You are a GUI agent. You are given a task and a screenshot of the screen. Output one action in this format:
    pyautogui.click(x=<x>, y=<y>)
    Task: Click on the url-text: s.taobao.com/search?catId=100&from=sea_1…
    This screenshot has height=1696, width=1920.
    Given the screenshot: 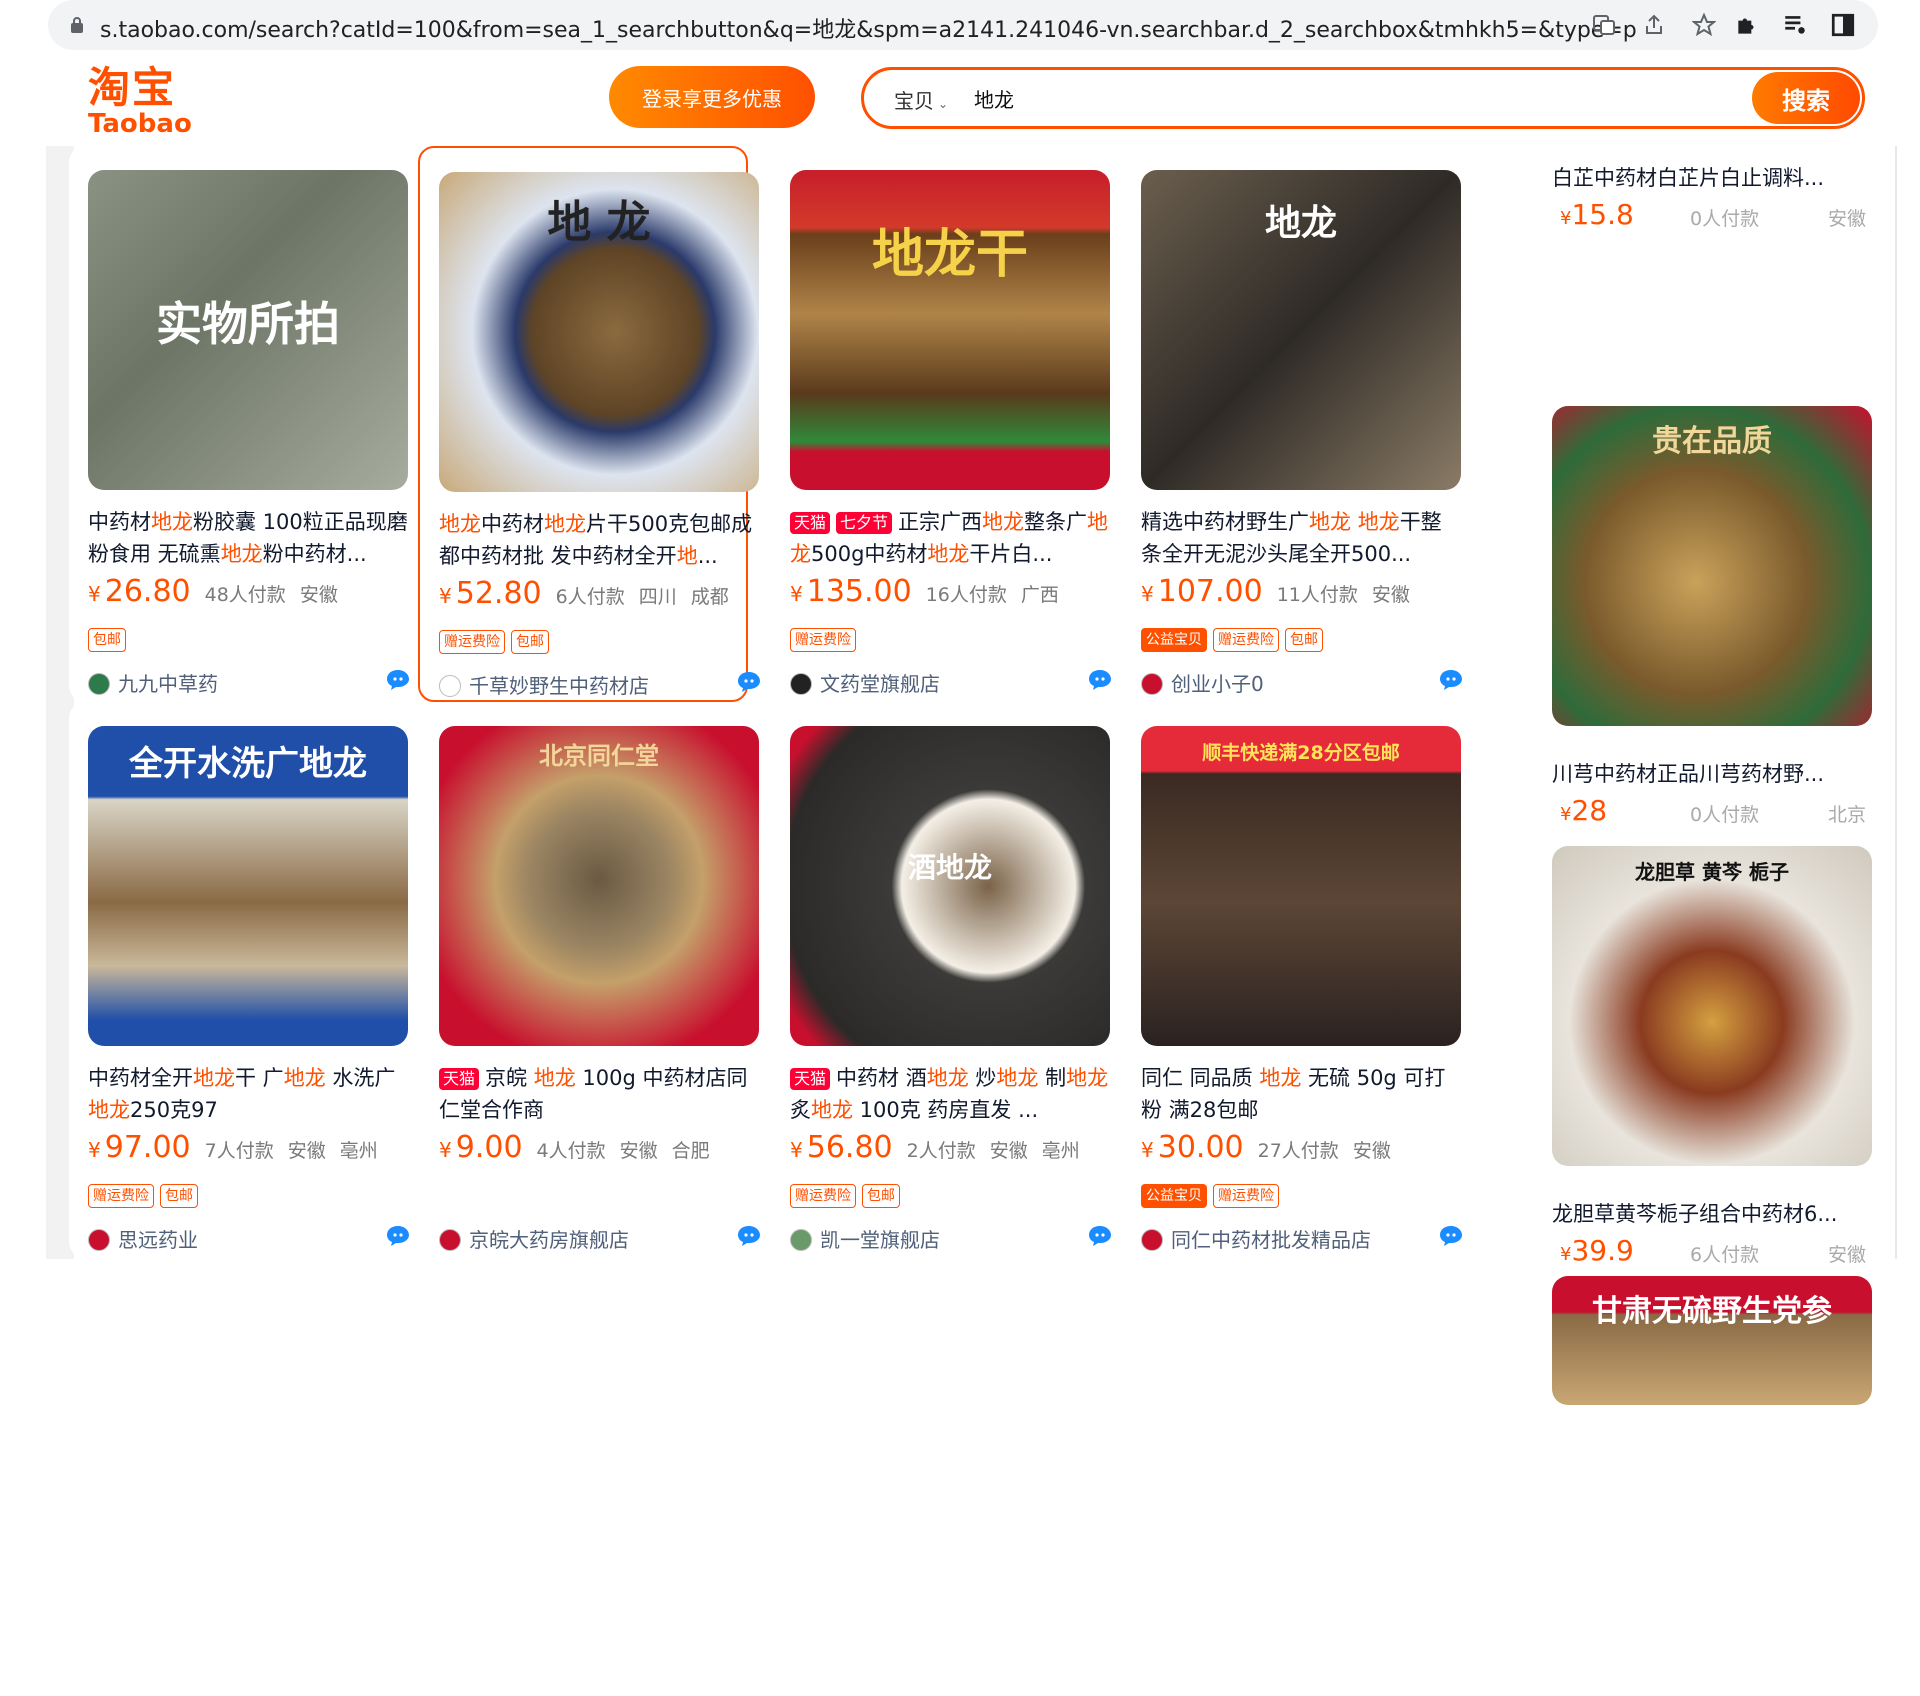 What is the action you would take?
    pyautogui.click(x=868, y=28)
    